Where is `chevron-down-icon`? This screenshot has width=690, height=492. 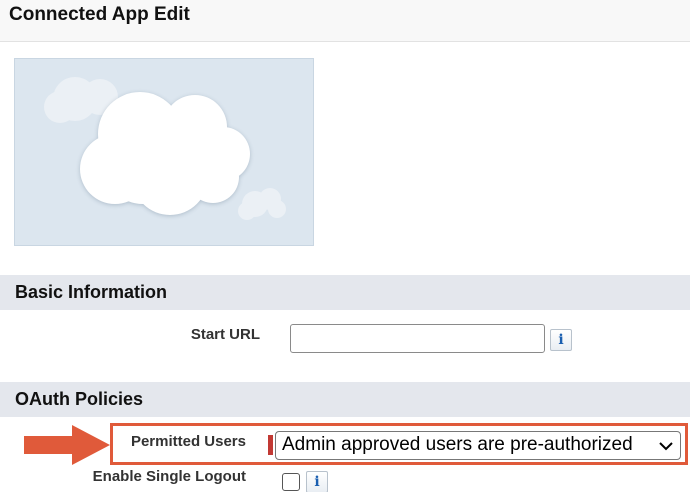 chevron-down-icon is located at coordinates (666, 446).